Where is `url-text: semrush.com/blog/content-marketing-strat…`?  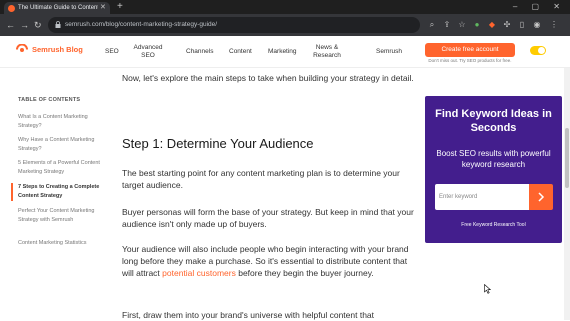 url-text: semrush.com/blog/content-marketing-strat… is located at coordinates (141, 24).